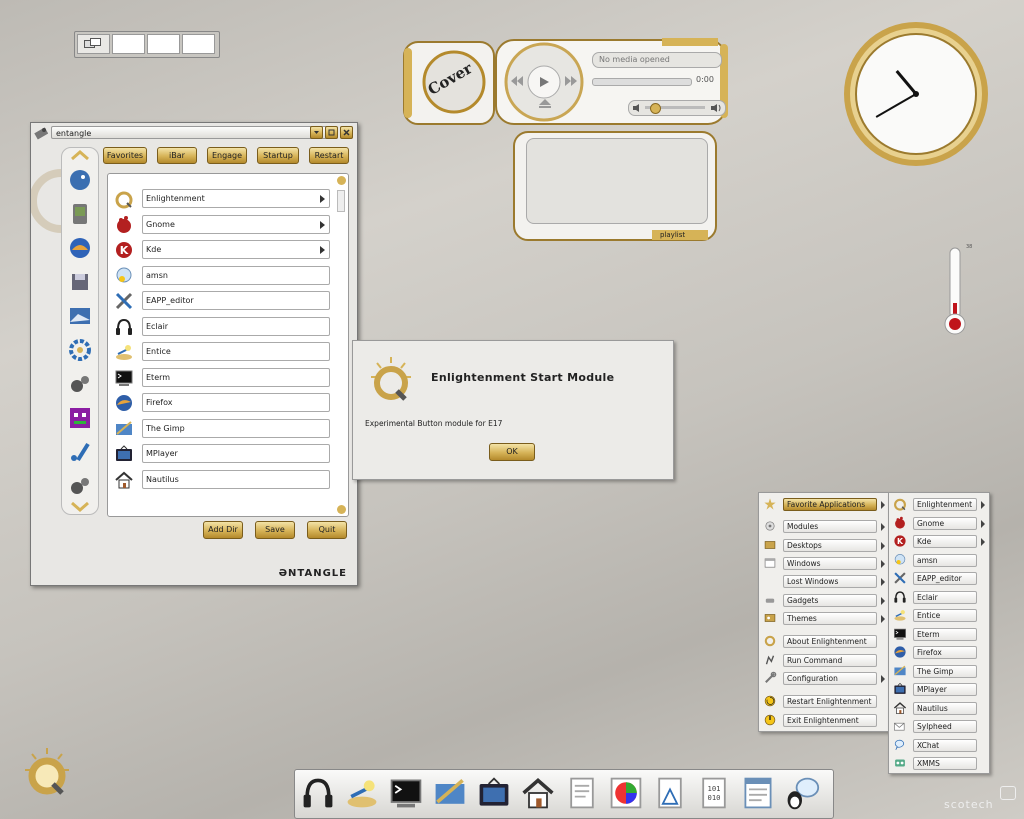  I want to click on xmms-icon, so click(901, 764).